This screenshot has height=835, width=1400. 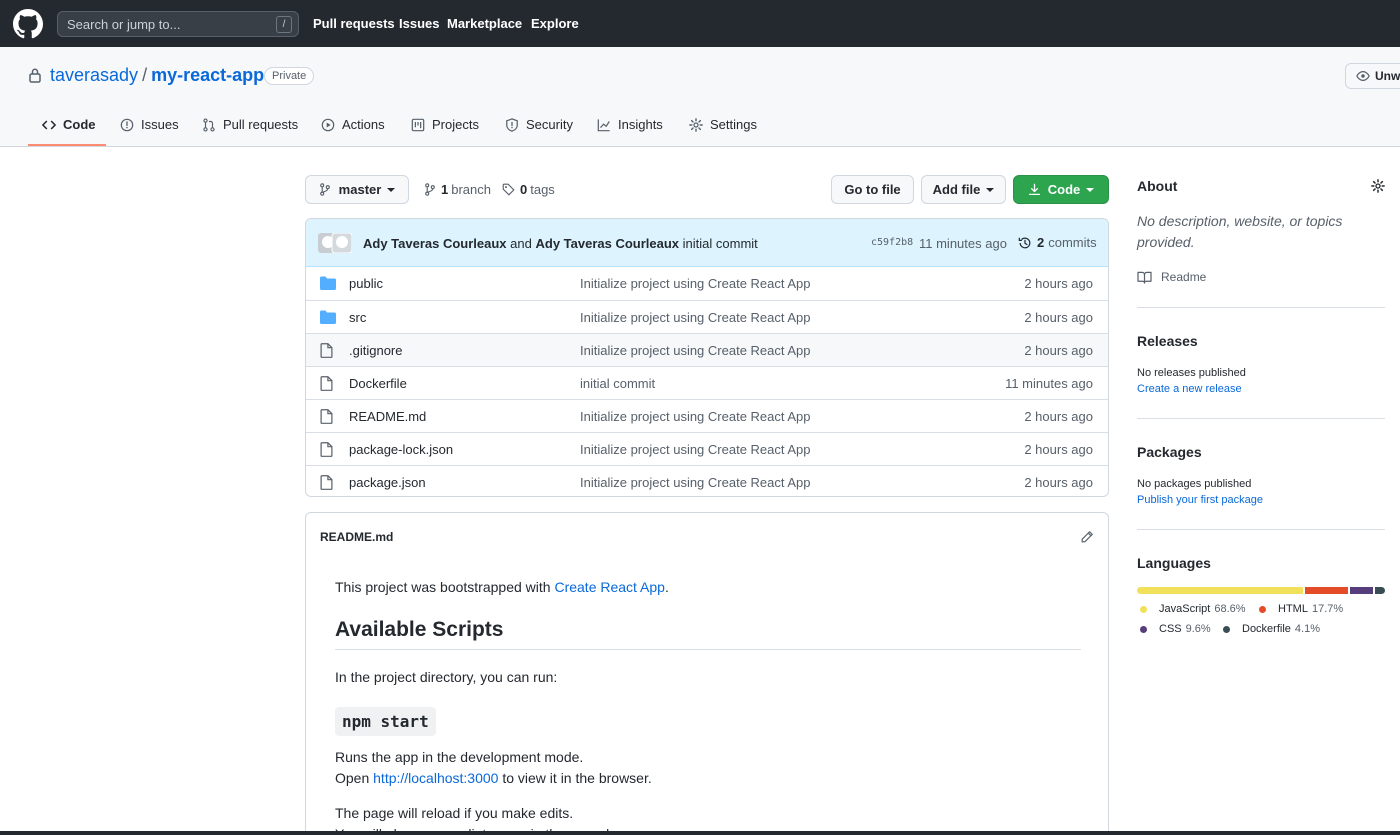 What do you see at coordinates (471, 189) in the screenshot?
I see `branch-count-label: branch` at bounding box center [471, 189].